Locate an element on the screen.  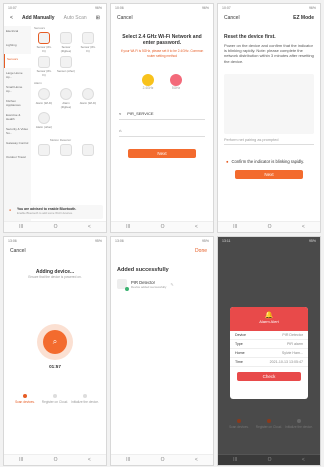
sidebar-item: Electrical is located at coordinates (17, 33).